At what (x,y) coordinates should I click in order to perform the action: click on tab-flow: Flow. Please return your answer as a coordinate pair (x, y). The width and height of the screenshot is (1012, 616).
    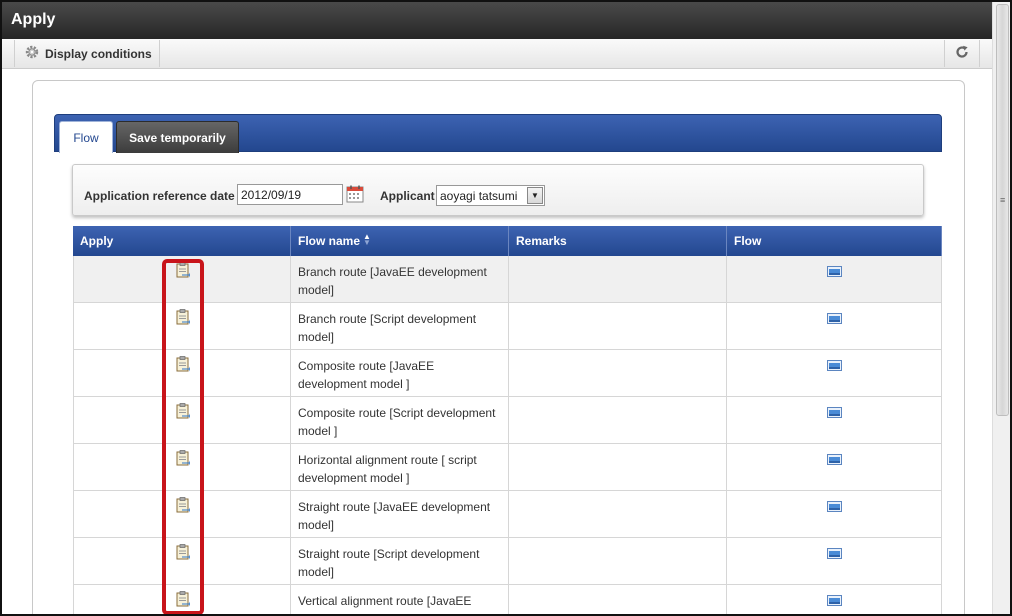
    Looking at the image, I should click on (86, 137).